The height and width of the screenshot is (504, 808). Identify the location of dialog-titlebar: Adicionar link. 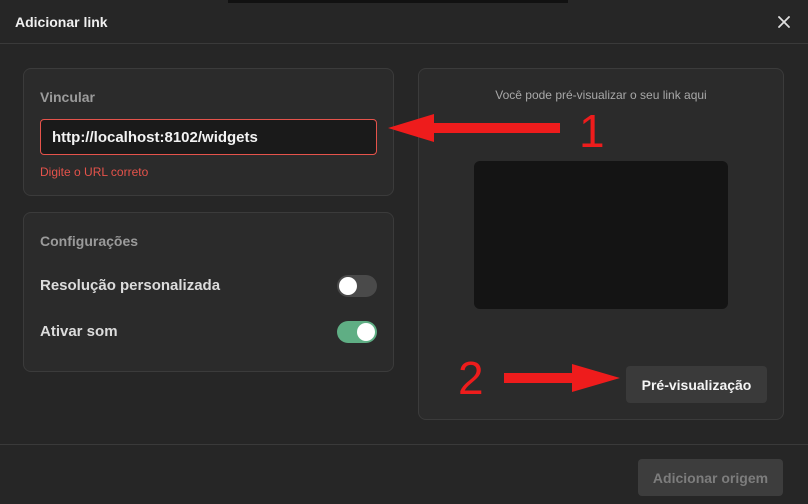
(404, 22).